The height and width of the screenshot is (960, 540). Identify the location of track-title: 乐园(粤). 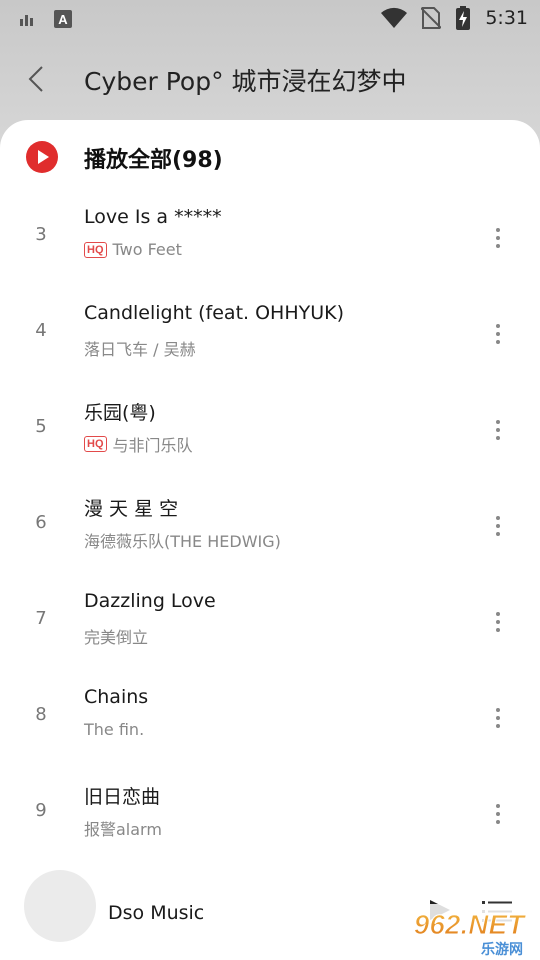
(120, 413).